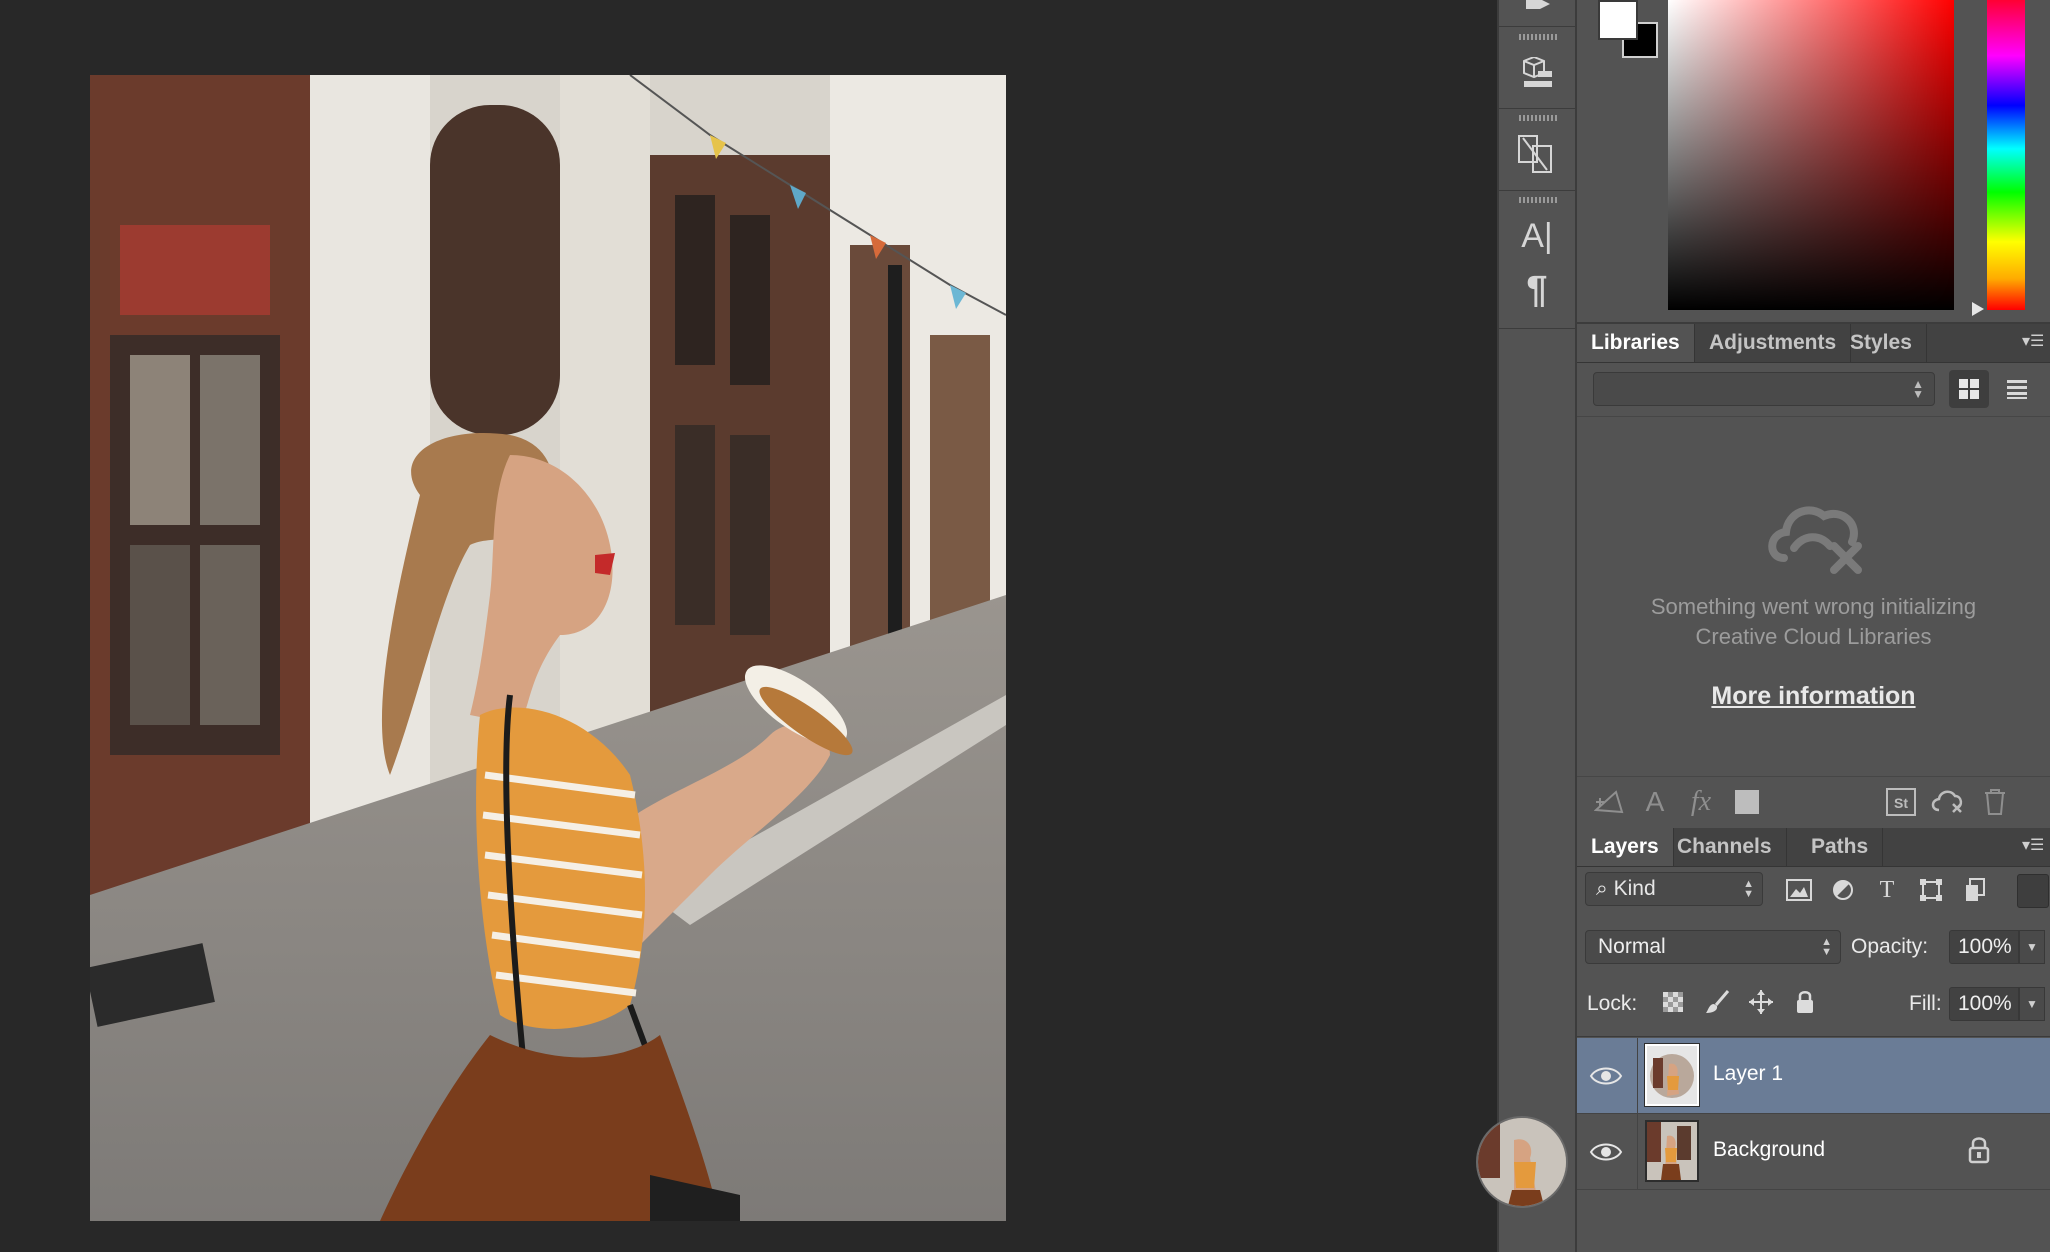  I want to click on lock-image-pixels-brush-icon, so click(1717, 1002).